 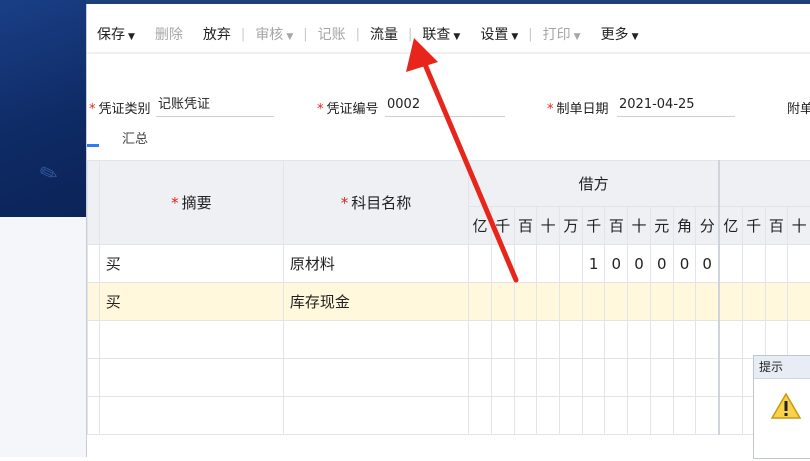 I want to click on settings-button: 设置▼, so click(x=499, y=34).